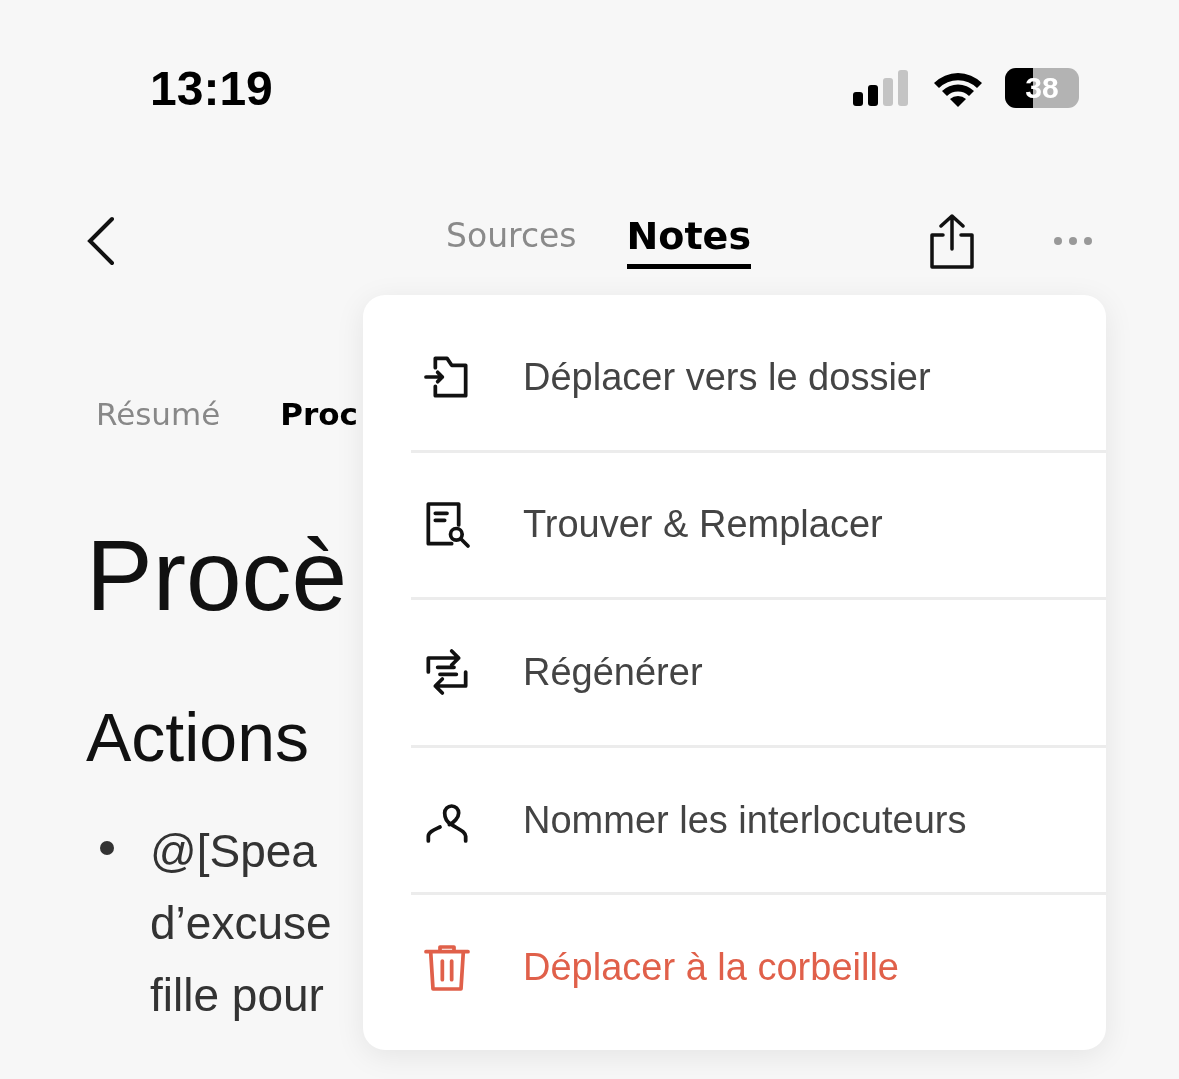  Describe the element at coordinates (217, 575) in the screenshot. I see `document-title: Procè` at that location.